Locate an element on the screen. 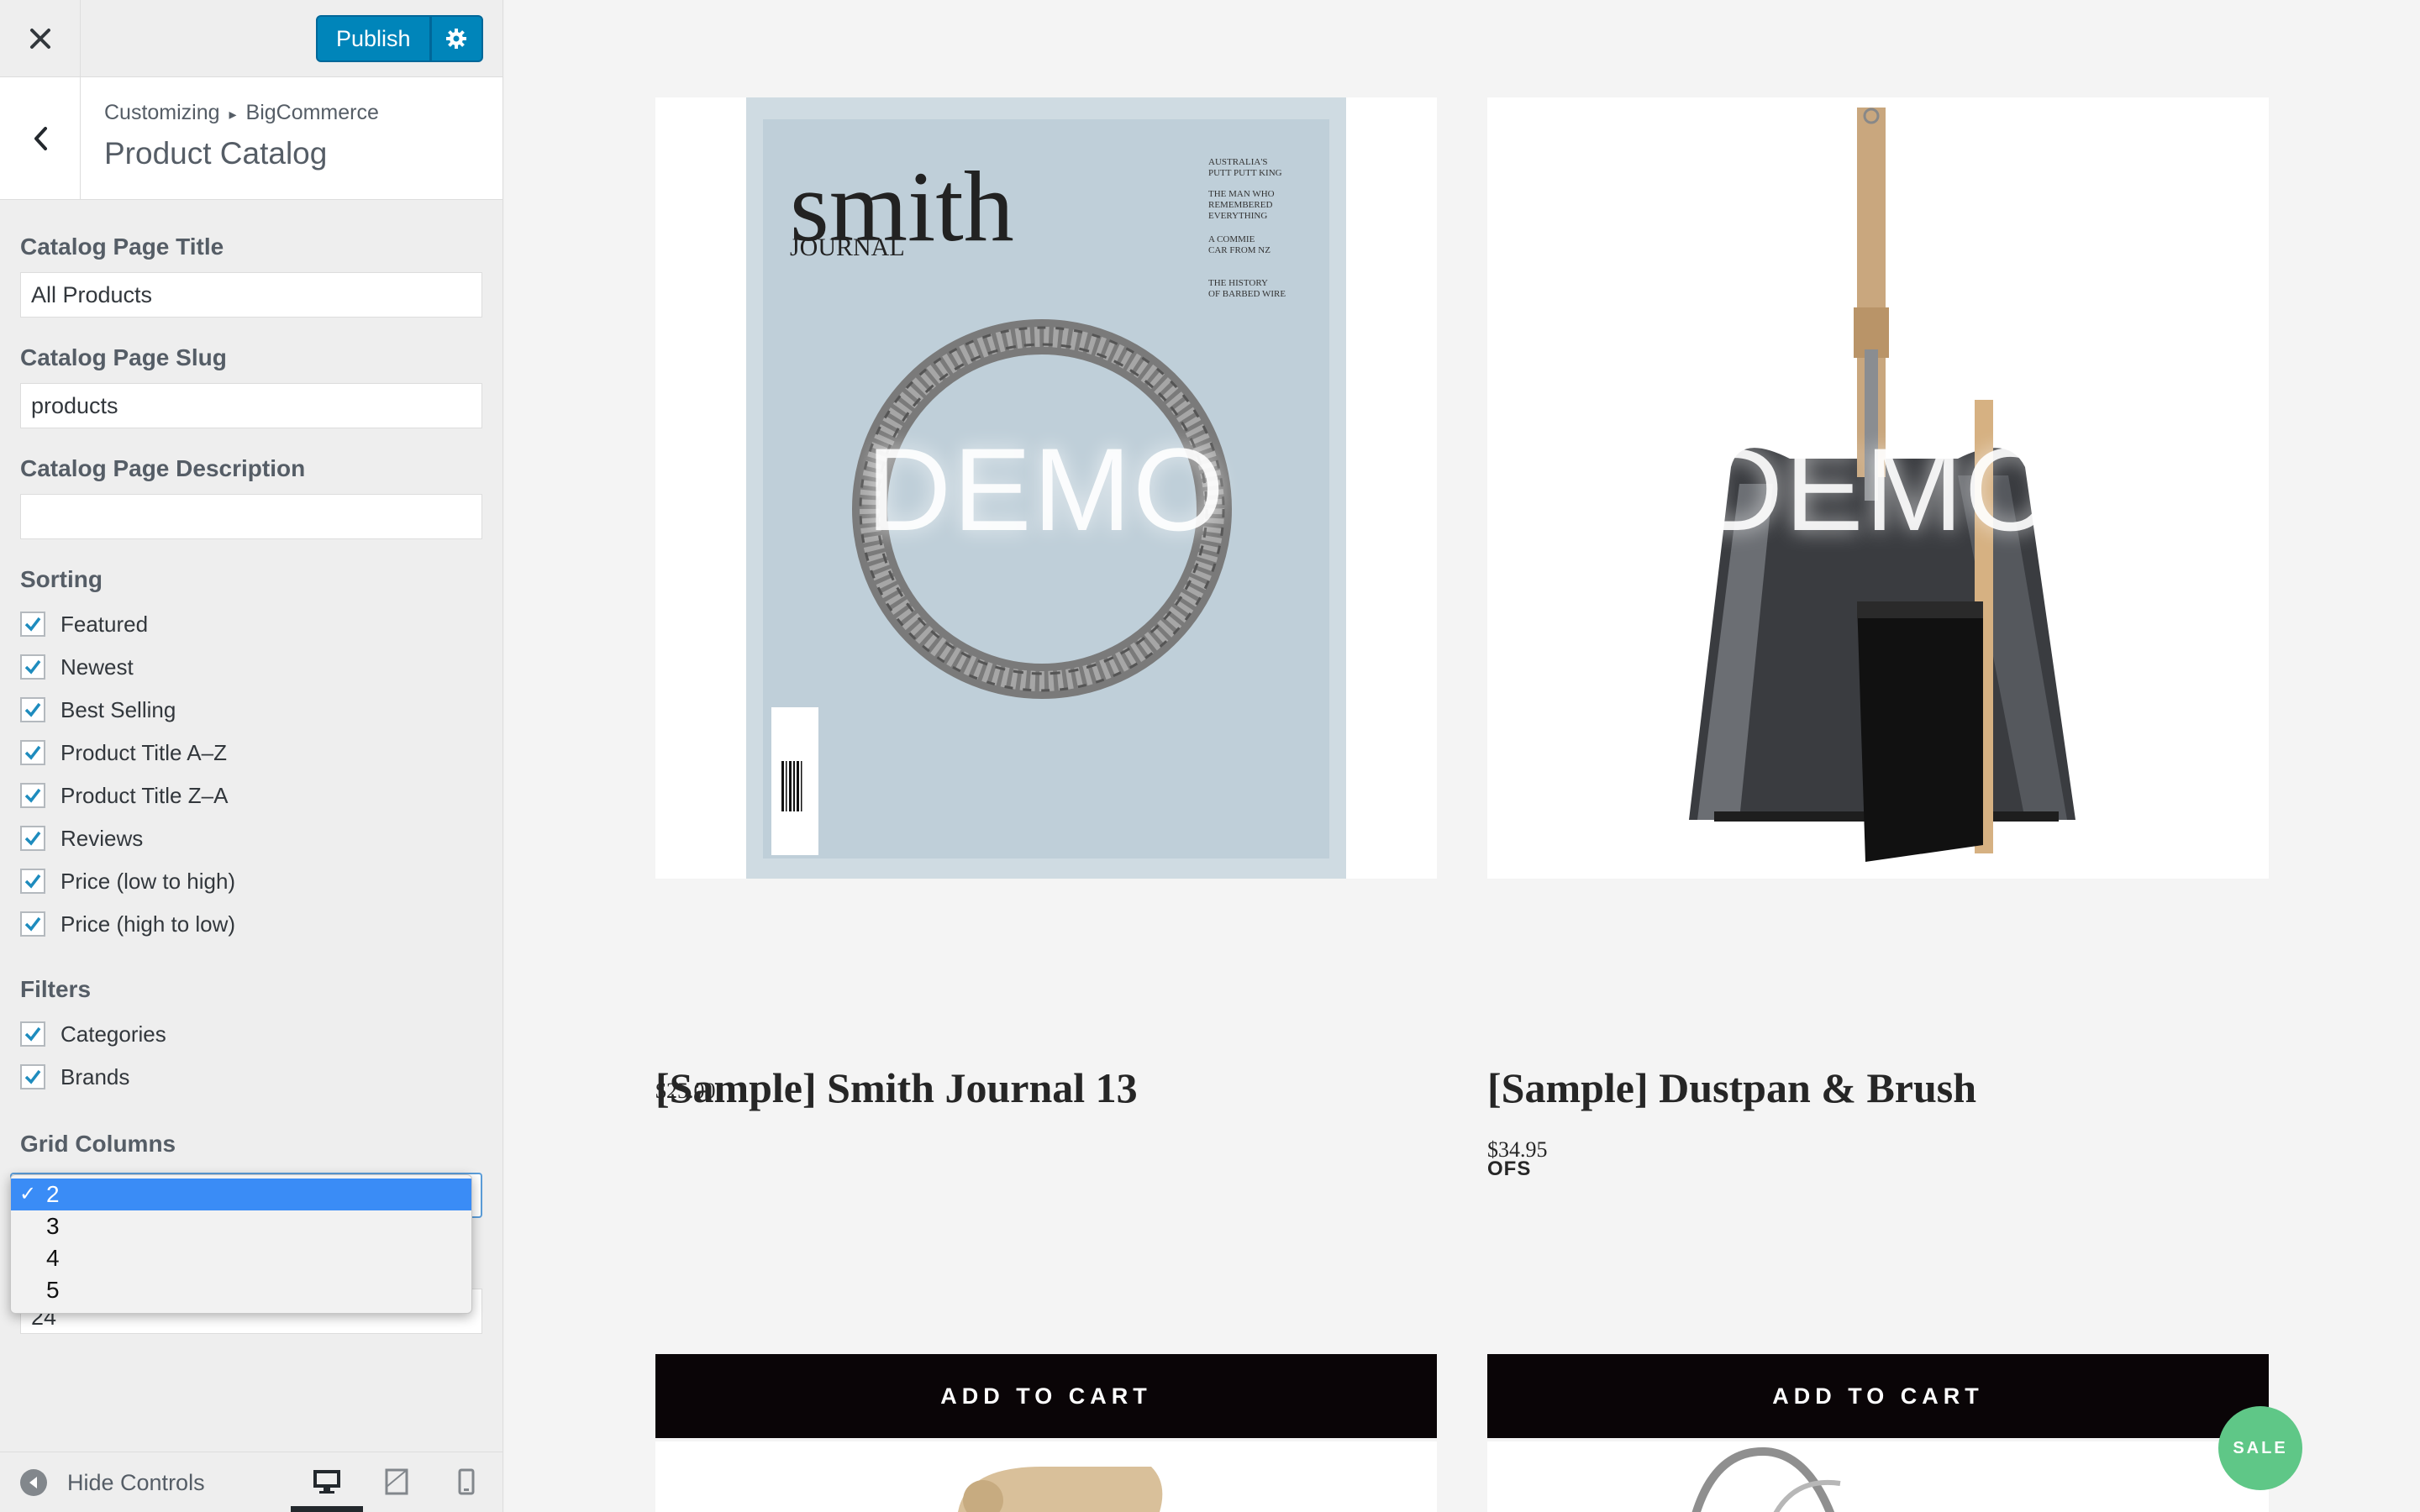  preview-tablet-button is located at coordinates (397, 1482).